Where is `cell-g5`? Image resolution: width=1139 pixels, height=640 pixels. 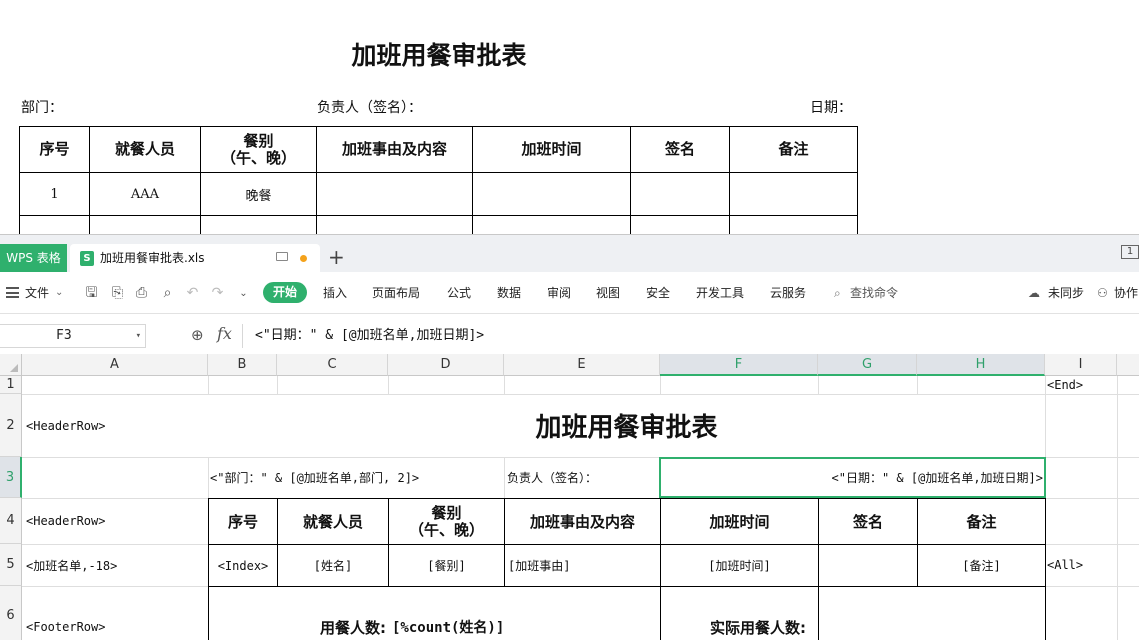
cell-g5 is located at coordinates (868, 565).